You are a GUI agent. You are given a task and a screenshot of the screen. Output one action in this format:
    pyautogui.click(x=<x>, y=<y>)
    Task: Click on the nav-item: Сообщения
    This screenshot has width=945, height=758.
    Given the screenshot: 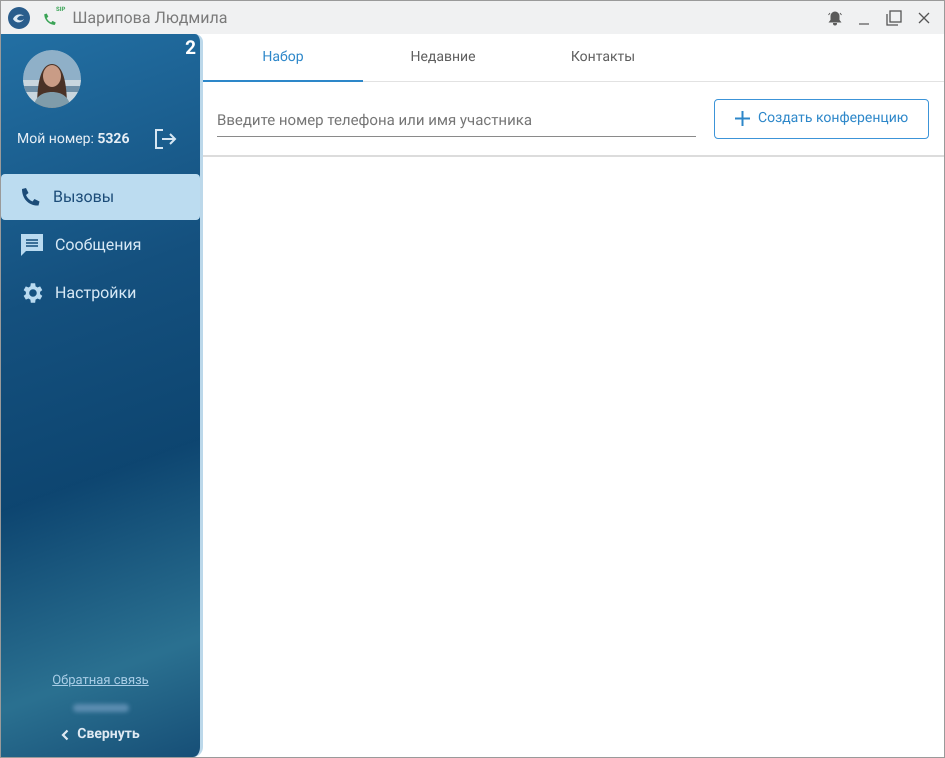 What is the action you would take?
    pyautogui.click(x=100, y=245)
    